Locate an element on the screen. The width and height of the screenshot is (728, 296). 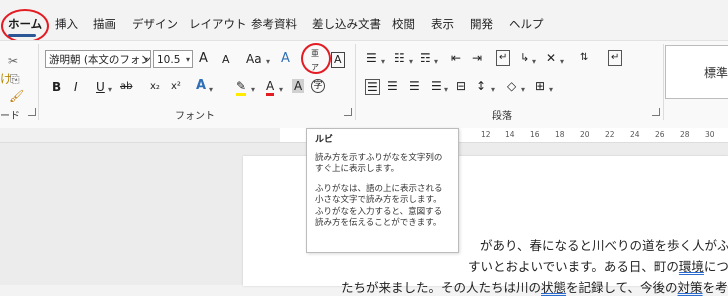
document-line-3: たちが来ました。その人たちは川の状態を記録して、今後の対策を考え is located at coordinates (534, 286).